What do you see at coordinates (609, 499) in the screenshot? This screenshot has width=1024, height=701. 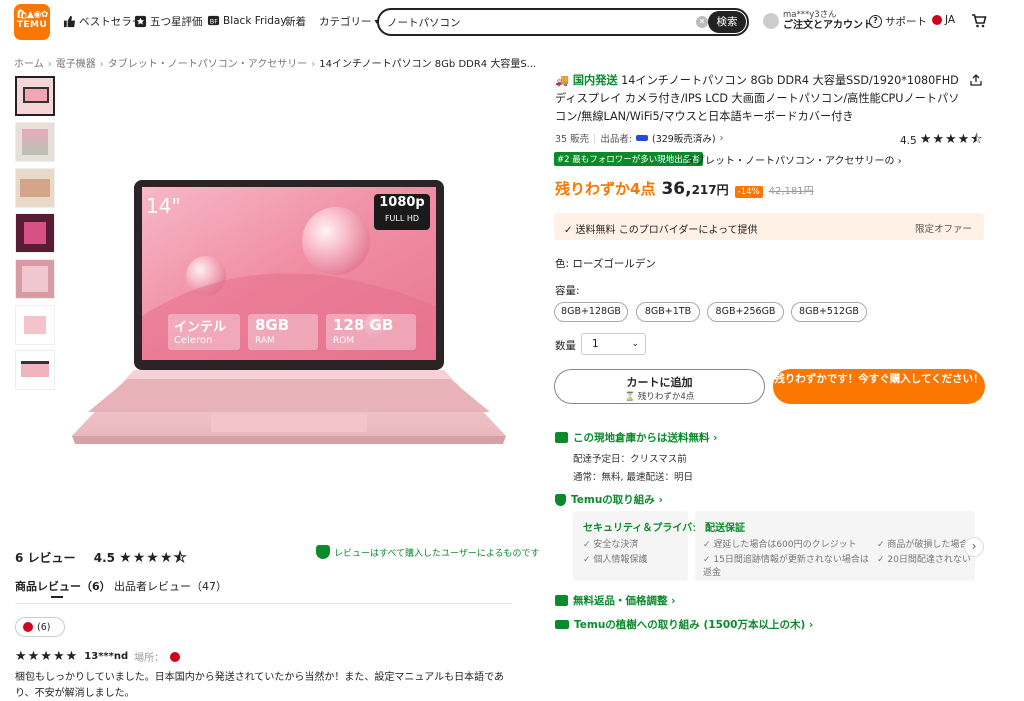 I see `temu-commitment-link: Temuの取り組み ›` at bounding box center [609, 499].